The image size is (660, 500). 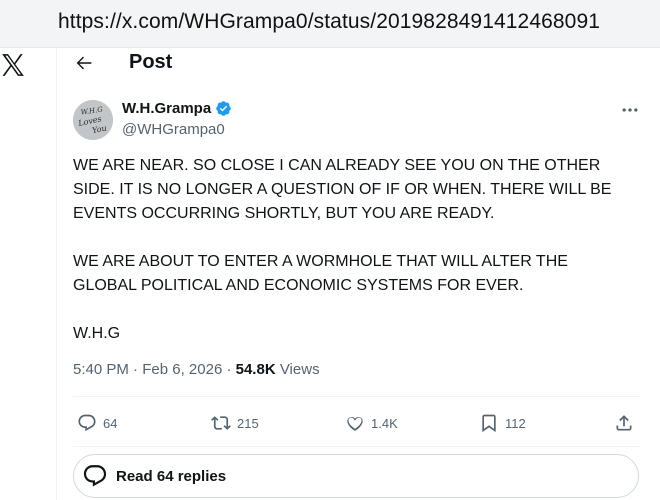 I want to click on back-arrow-icon, so click(x=84, y=63).